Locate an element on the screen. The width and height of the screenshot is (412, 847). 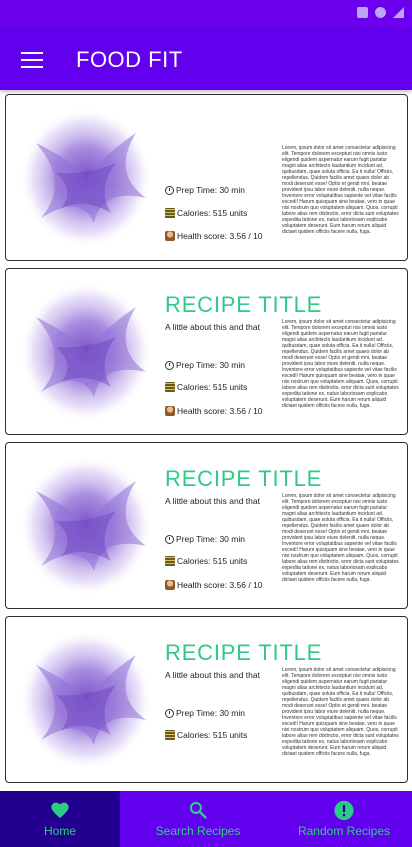
status-bar is located at coordinates (206, 14).